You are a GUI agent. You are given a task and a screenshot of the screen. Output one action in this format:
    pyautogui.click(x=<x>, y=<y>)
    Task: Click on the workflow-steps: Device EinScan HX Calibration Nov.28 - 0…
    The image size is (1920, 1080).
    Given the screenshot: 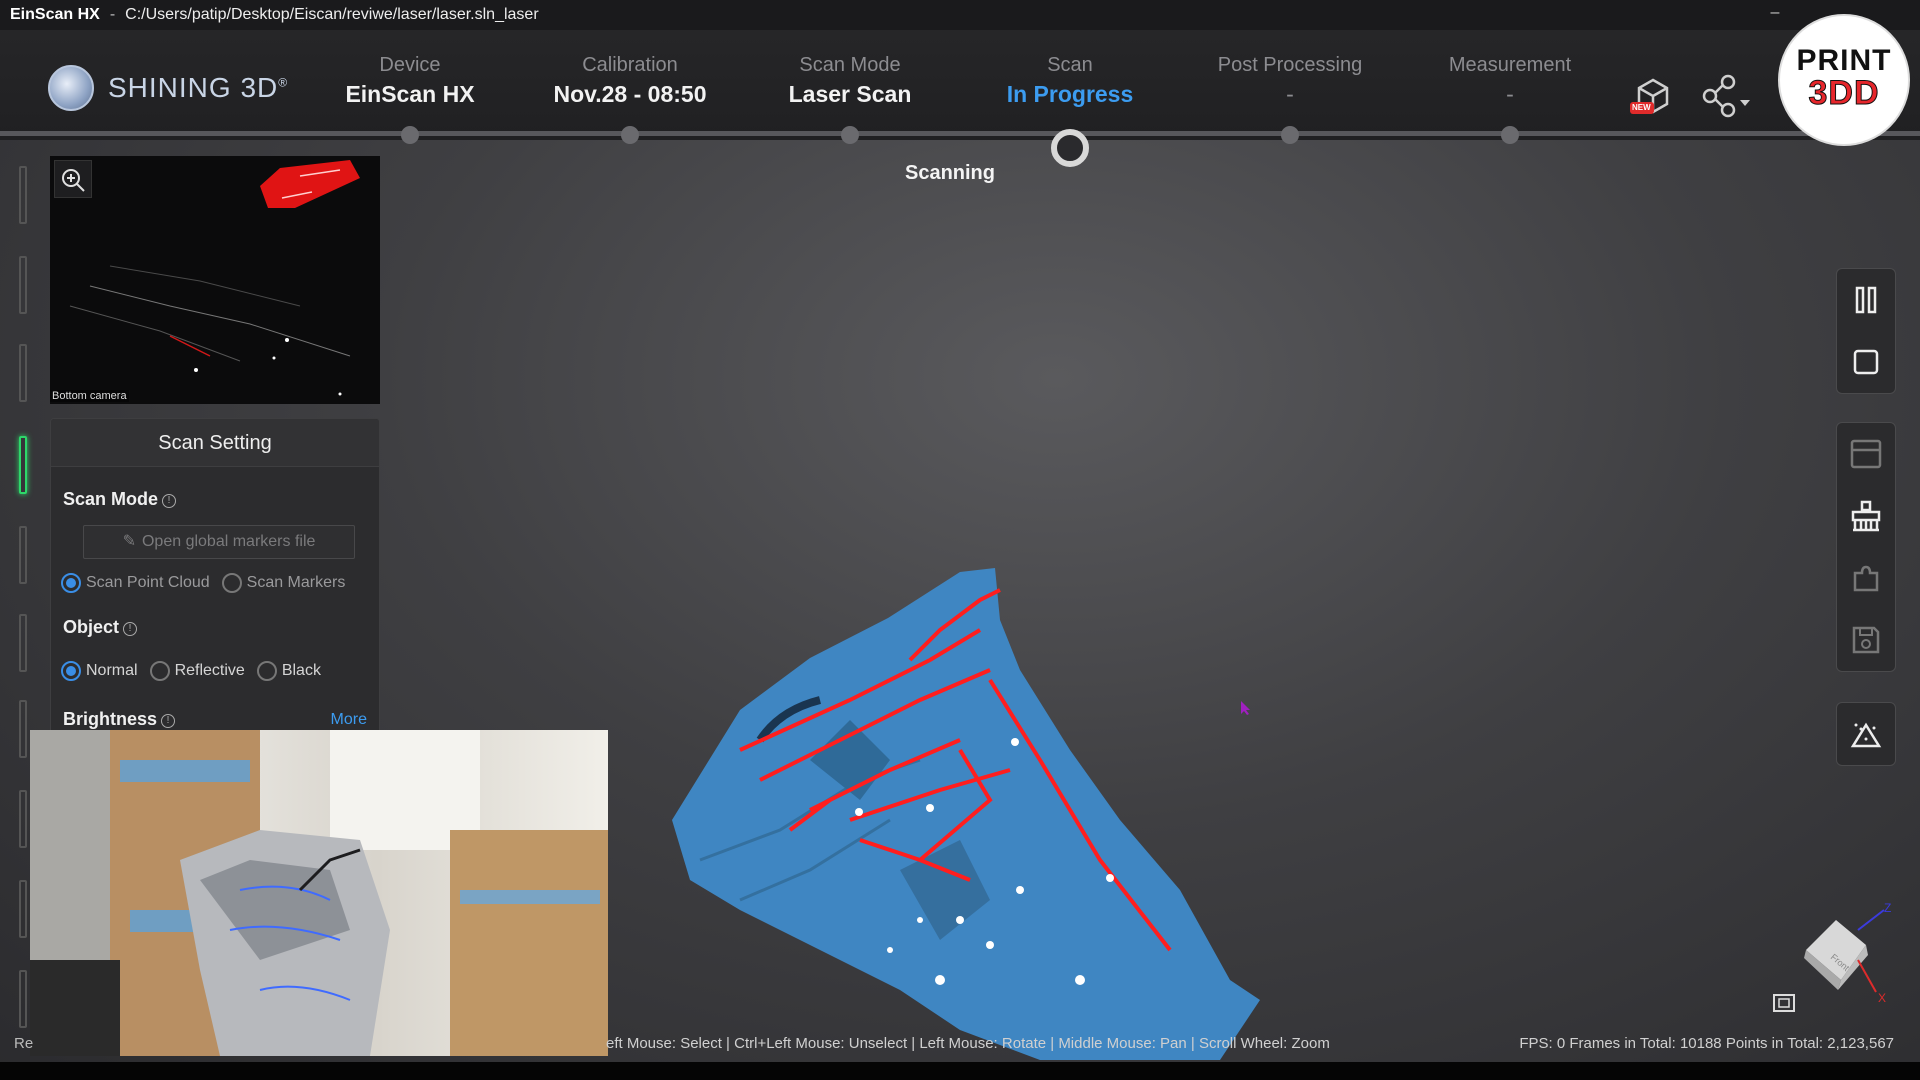 What is the action you would take?
    pyautogui.click(x=960, y=85)
    